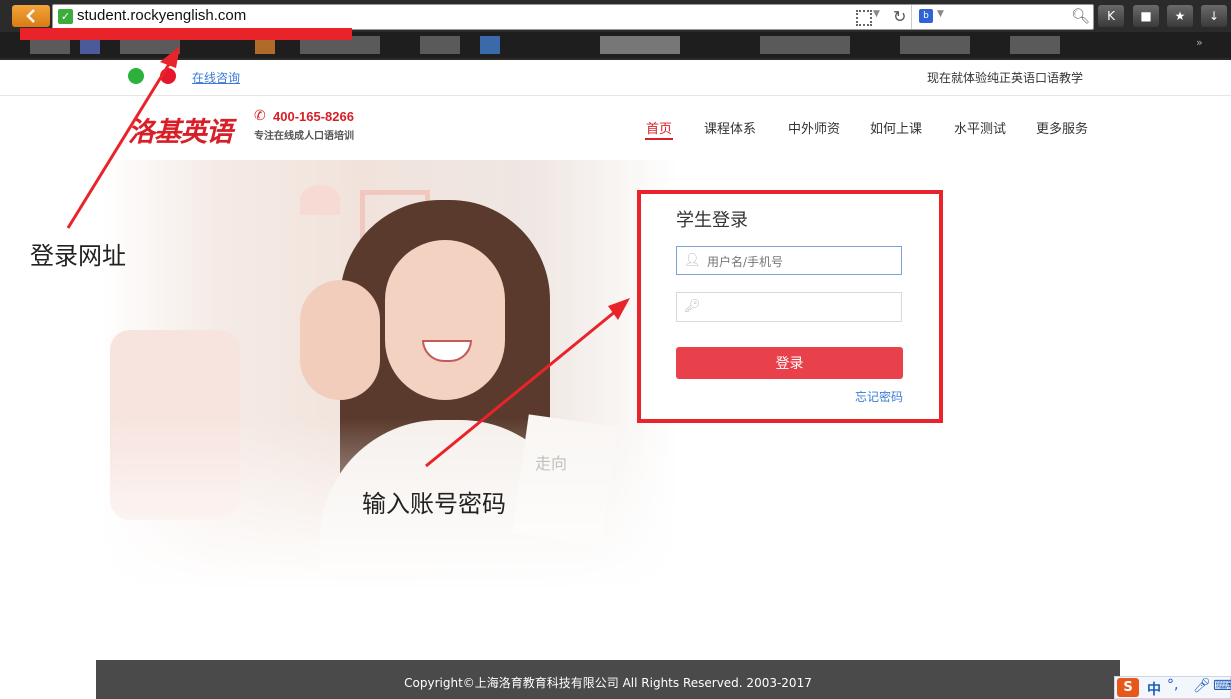 Image resolution: width=1231 pixels, height=699 pixels. What do you see at coordinates (136, 76) in the screenshot?
I see `wechat-icon` at bounding box center [136, 76].